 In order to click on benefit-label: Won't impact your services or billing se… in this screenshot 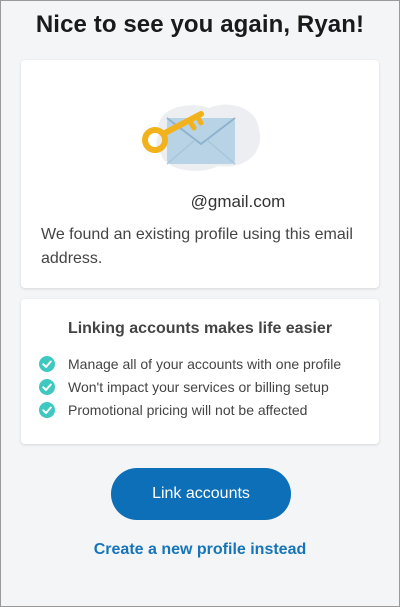, I will do `click(198, 386)`.